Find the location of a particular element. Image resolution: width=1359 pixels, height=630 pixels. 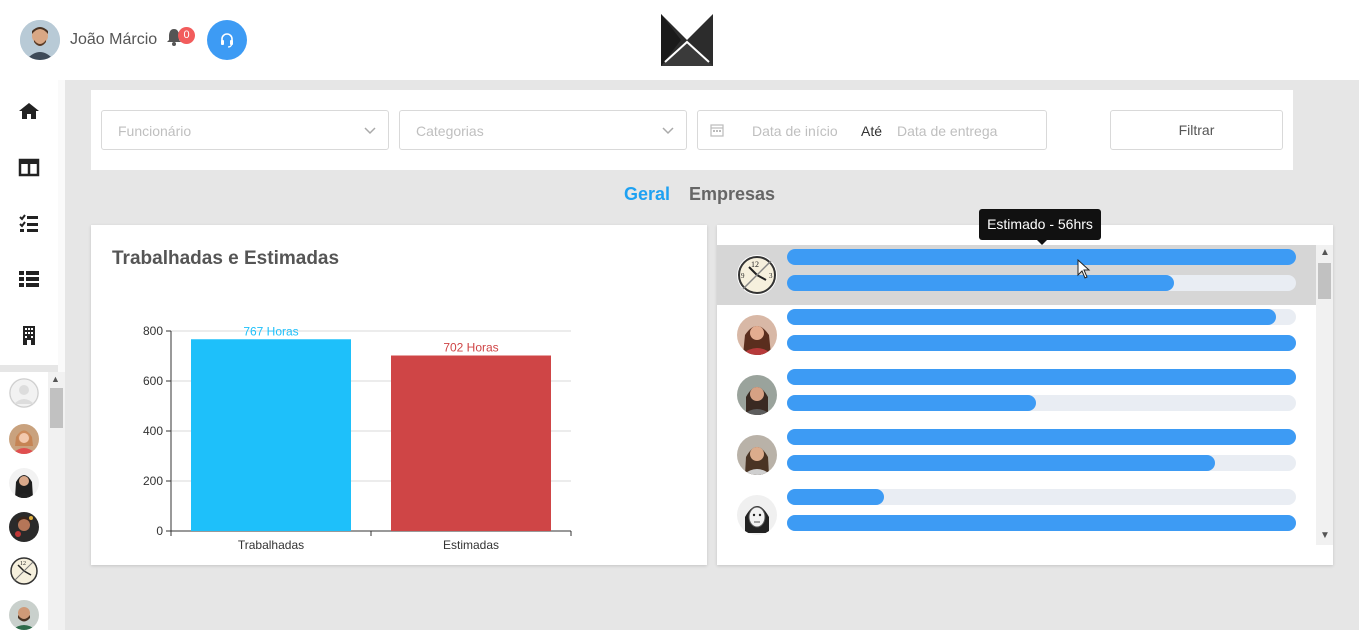

date-separator: Até is located at coordinates (872, 131).